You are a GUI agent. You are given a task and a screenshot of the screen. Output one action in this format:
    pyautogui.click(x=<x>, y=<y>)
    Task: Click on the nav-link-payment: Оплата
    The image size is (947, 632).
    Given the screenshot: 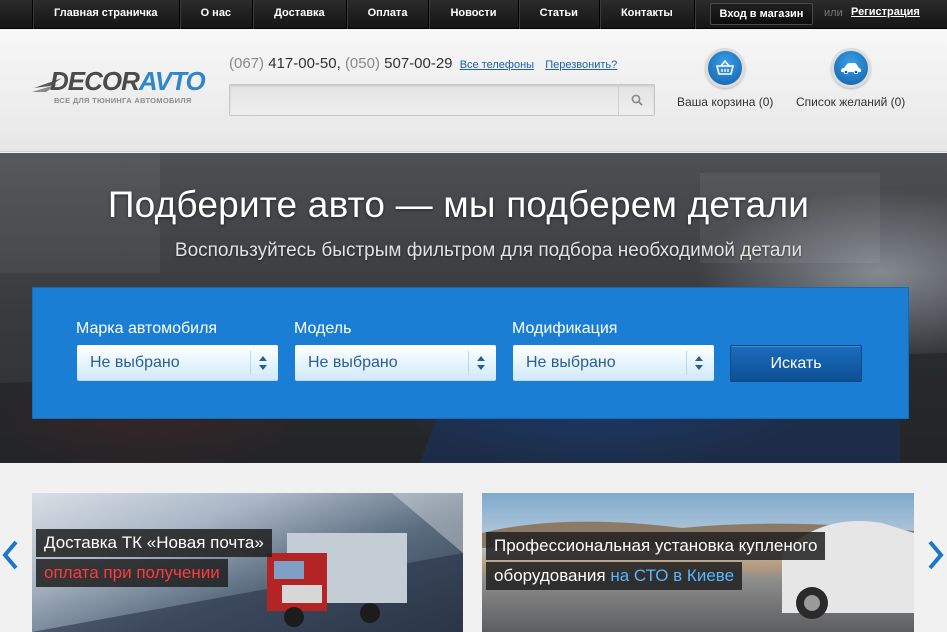 What is the action you would take?
    pyautogui.click(x=388, y=14)
    